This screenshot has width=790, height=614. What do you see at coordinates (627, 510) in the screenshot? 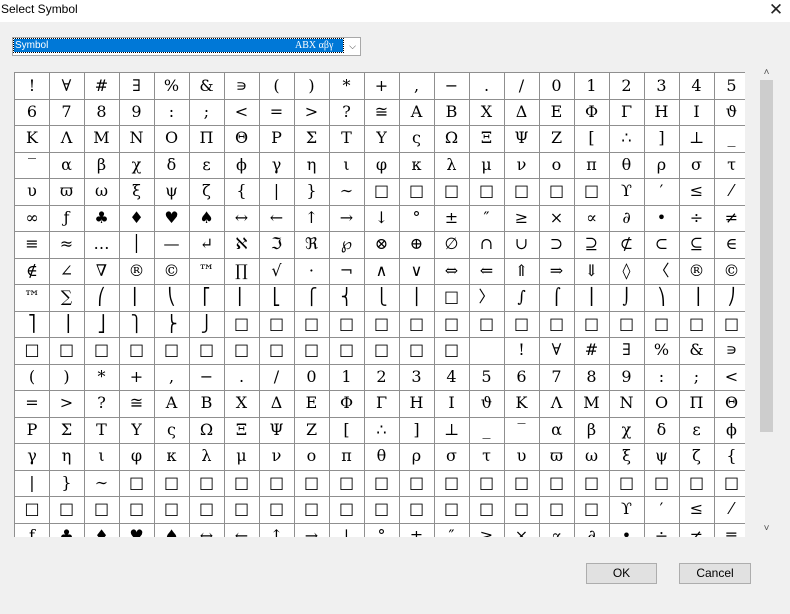
I see `symbol-cell: ϒ` at bounding box center [627, 510].